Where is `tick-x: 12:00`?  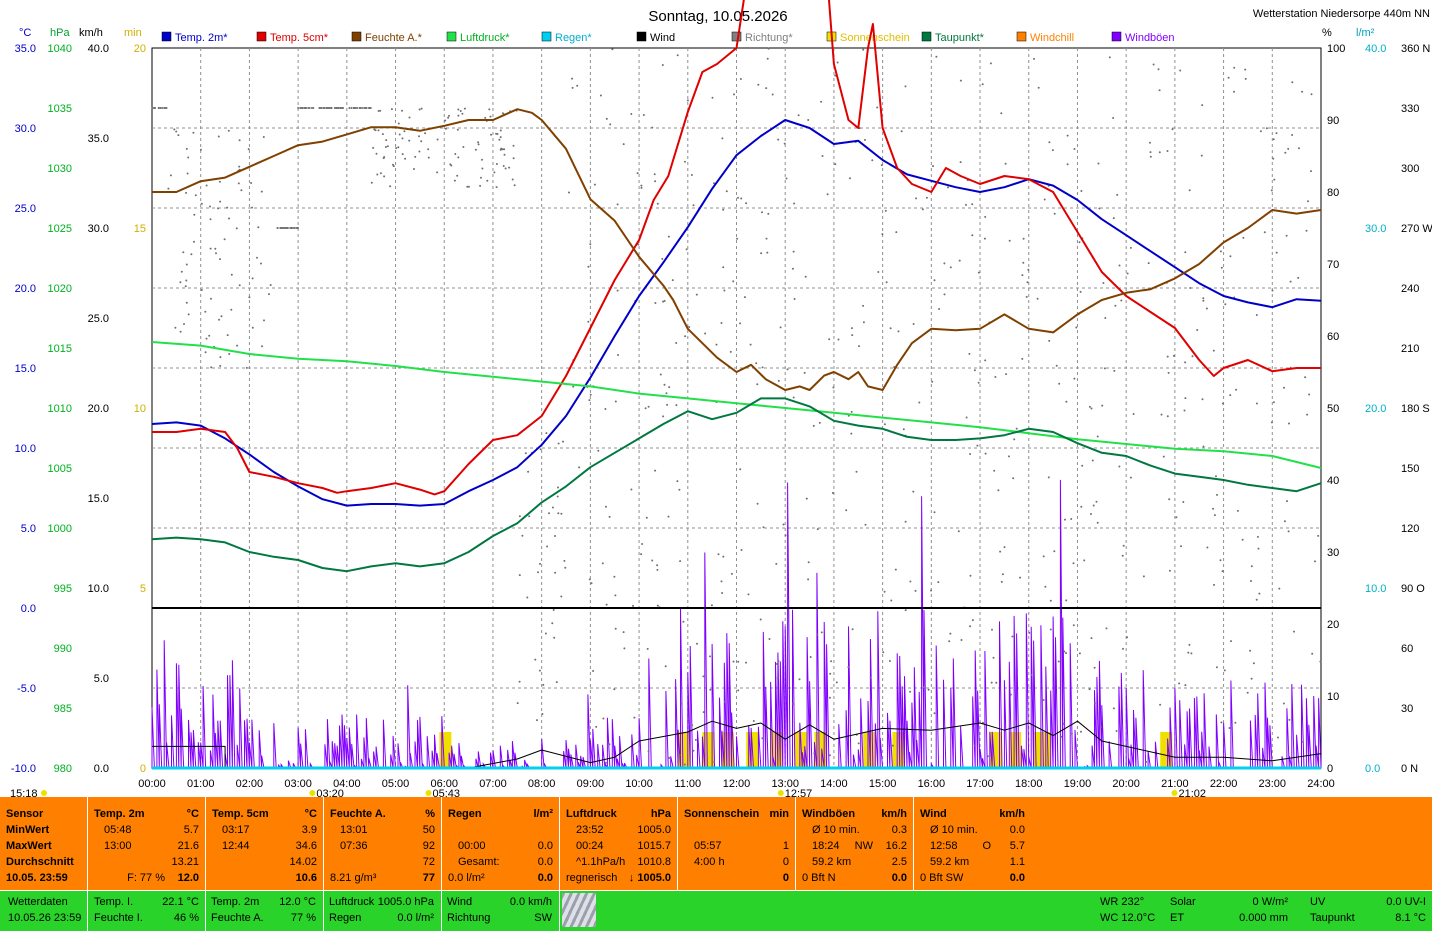
tick-x: 12:00 is located at coordinates (737, 784).